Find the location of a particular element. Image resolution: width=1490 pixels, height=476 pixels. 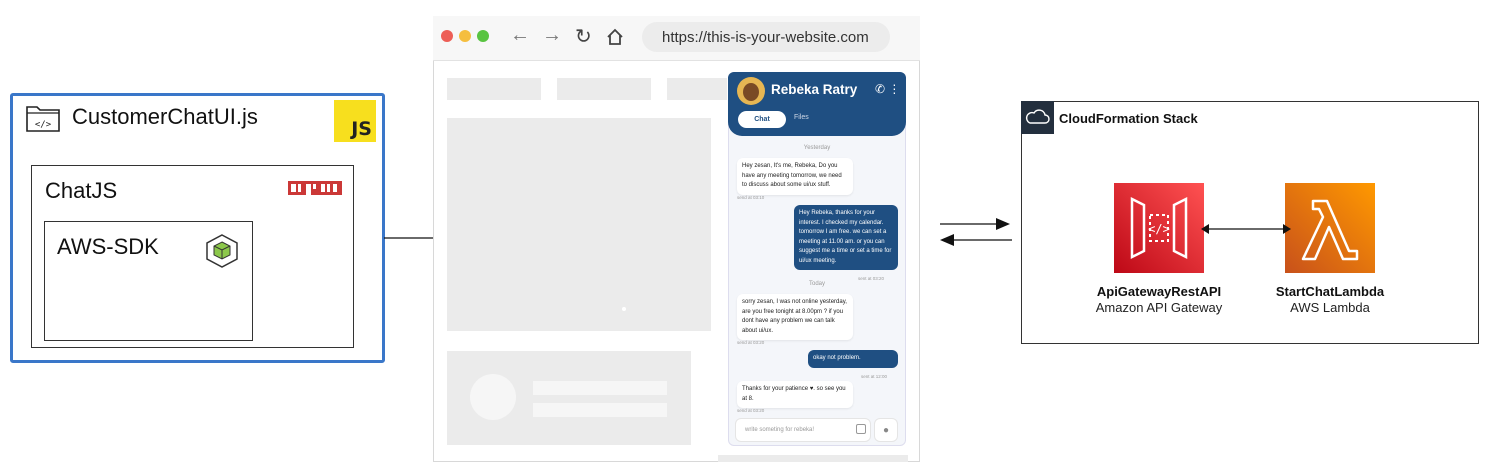

cloud-icon is located at coordinates (1037, 117).